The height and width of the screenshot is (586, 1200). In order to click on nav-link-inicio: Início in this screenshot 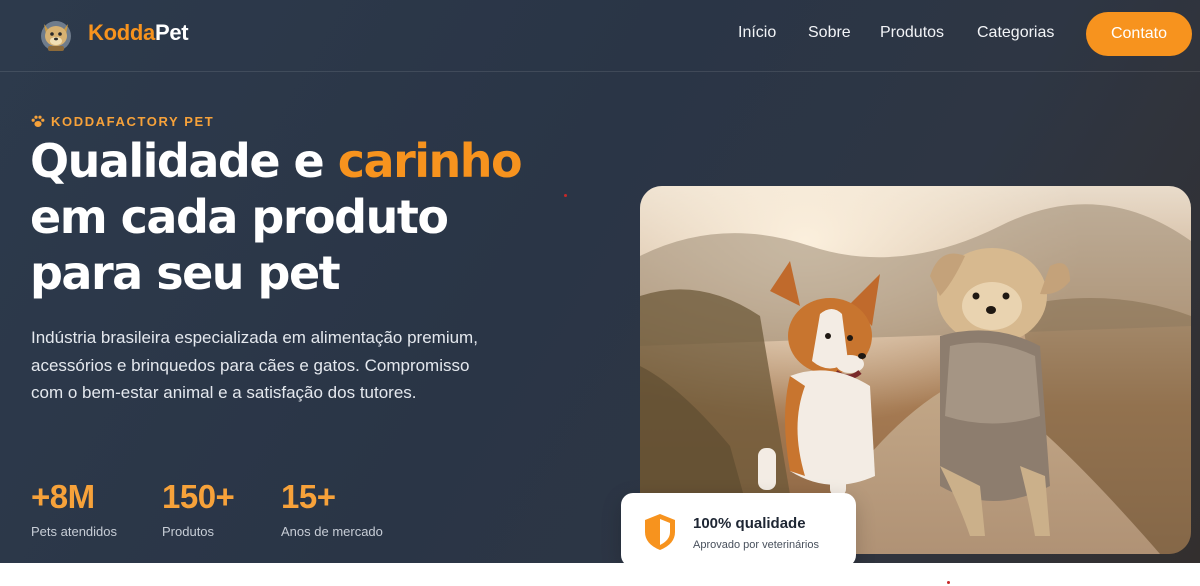, I will do `click(757, 33)`.